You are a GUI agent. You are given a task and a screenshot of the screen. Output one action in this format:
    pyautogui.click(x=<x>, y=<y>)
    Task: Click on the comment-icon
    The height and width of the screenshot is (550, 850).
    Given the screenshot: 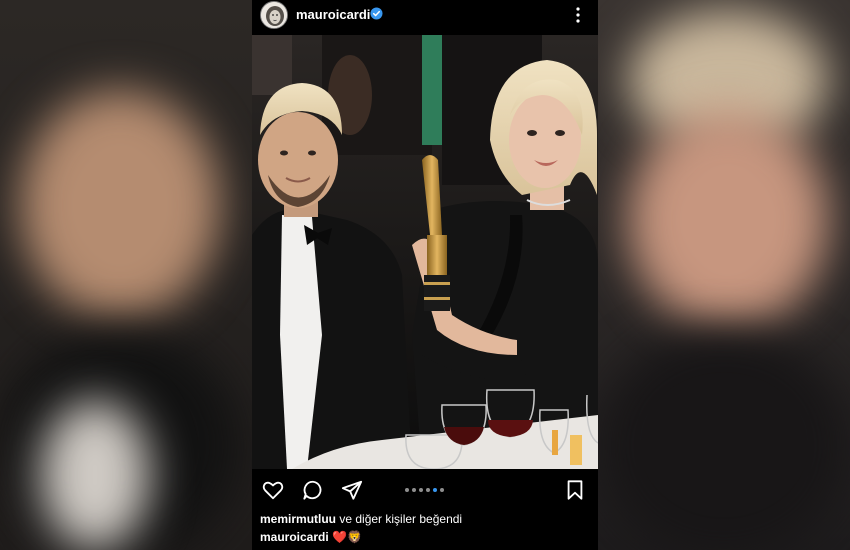 What is the action you would take?
    pyautogui.click(x=313, y=490)
    